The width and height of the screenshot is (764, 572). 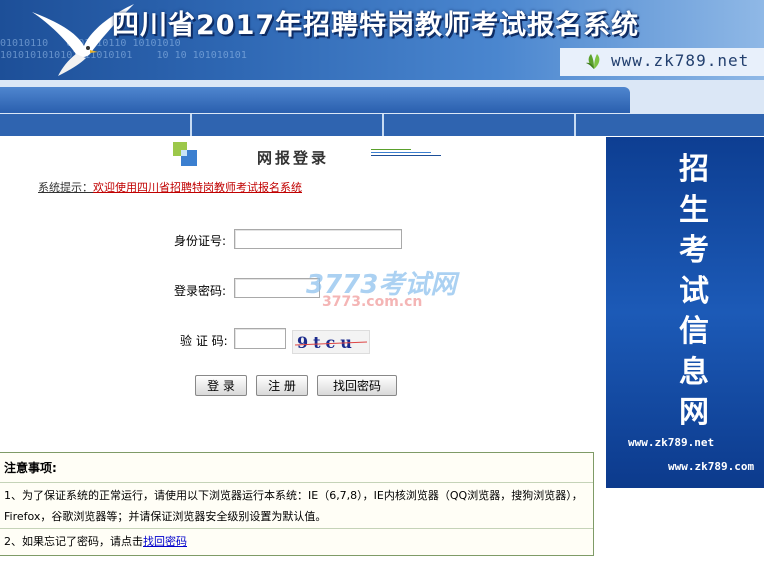 What do you see at coordinates (200, 241) in the screenshot?
I see `id-number-label: 身份证号:` at bounding box center [200, 241].